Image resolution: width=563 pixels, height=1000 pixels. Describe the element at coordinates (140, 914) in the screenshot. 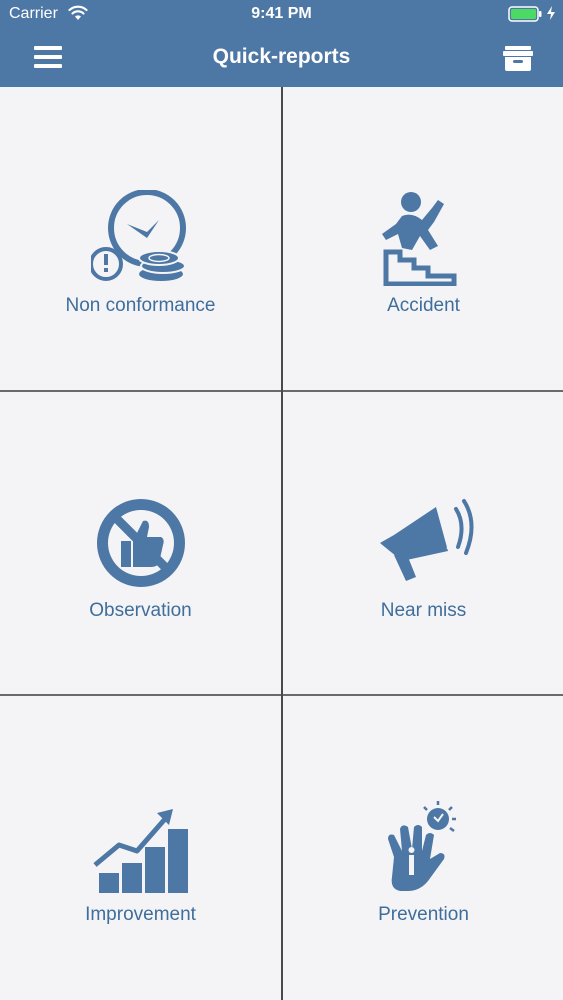

I see `tile-label: Improvement` at that location.